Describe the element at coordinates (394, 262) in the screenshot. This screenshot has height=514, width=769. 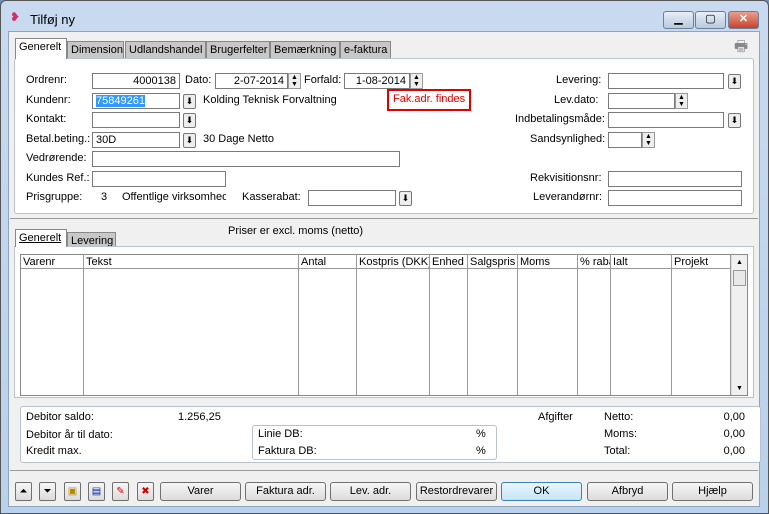
I see `column-header: Kostpris (DKK)` at that location.